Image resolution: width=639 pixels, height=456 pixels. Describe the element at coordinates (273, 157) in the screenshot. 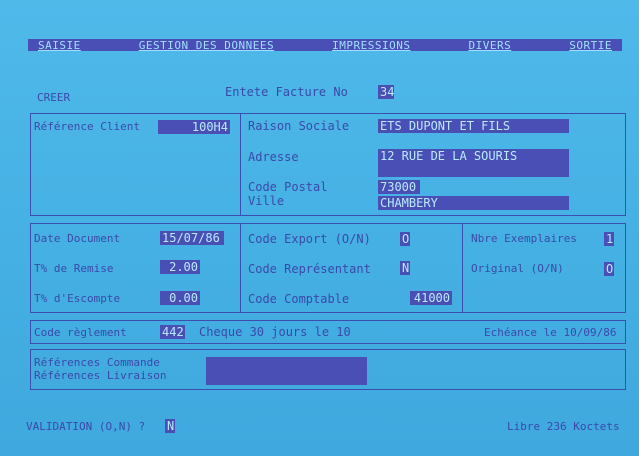

I see `adresse-label: Adresse` at that location.